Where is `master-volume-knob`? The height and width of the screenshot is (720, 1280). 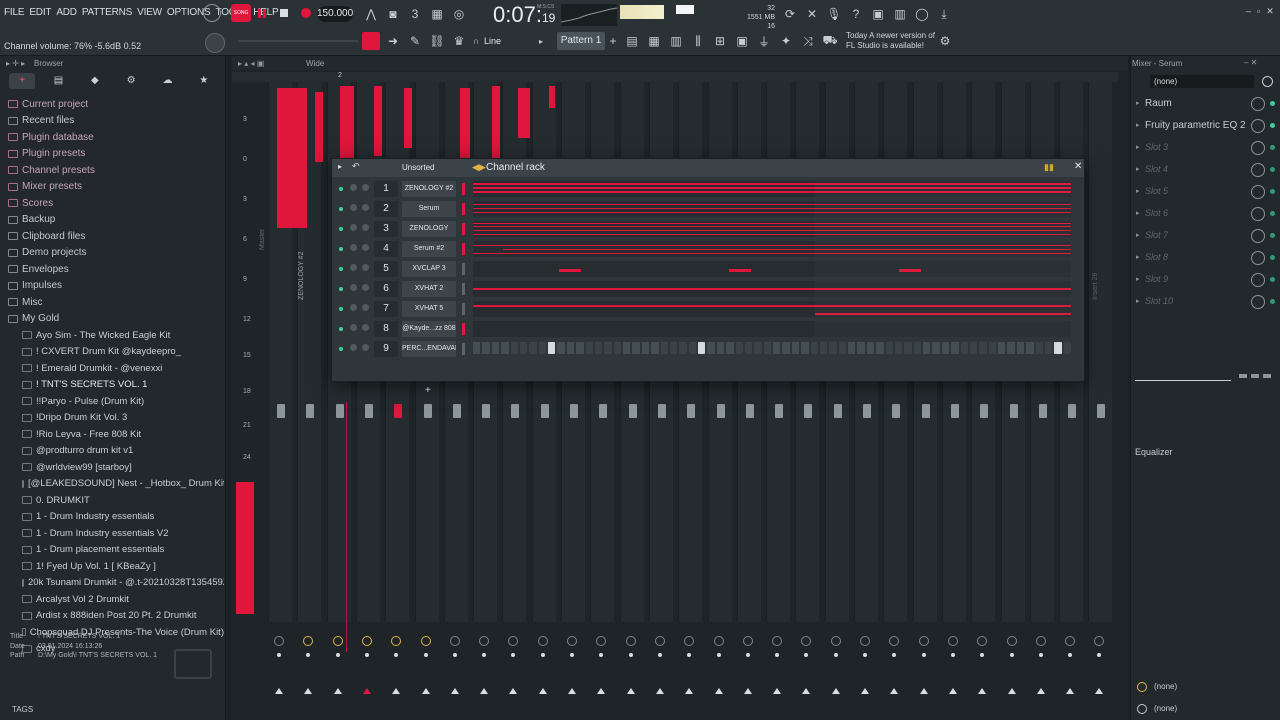 master-volume-knob is located at coordinates (215, 43).